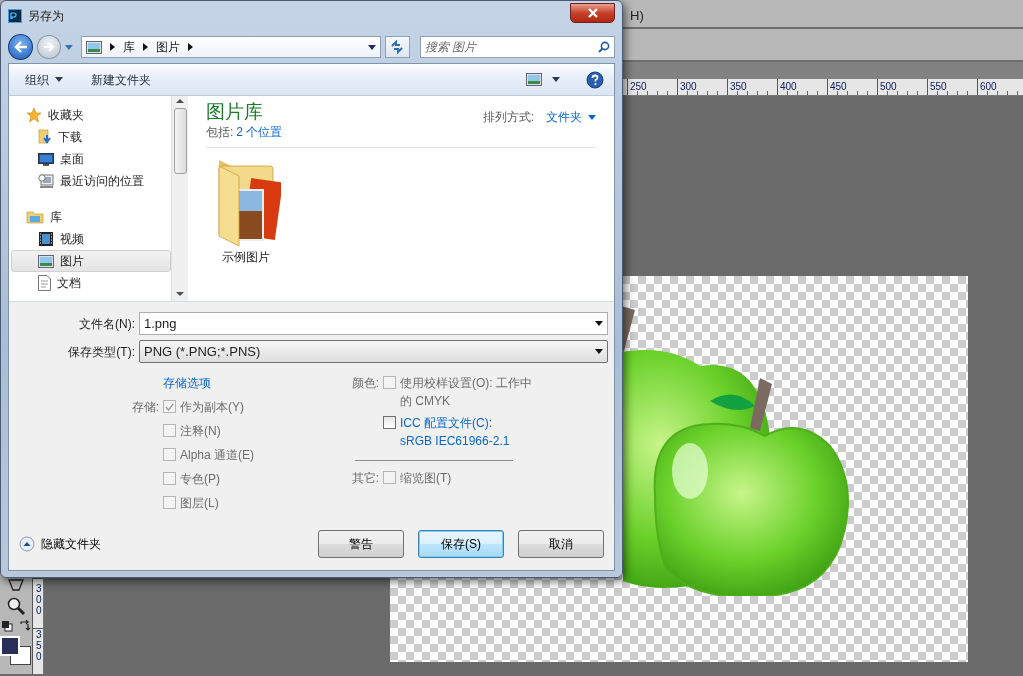 The height and width of the screenshot is (676, 1023). Describe the element at coordinates (46, 239) in the screenshot. I see `video-icon` at that location.